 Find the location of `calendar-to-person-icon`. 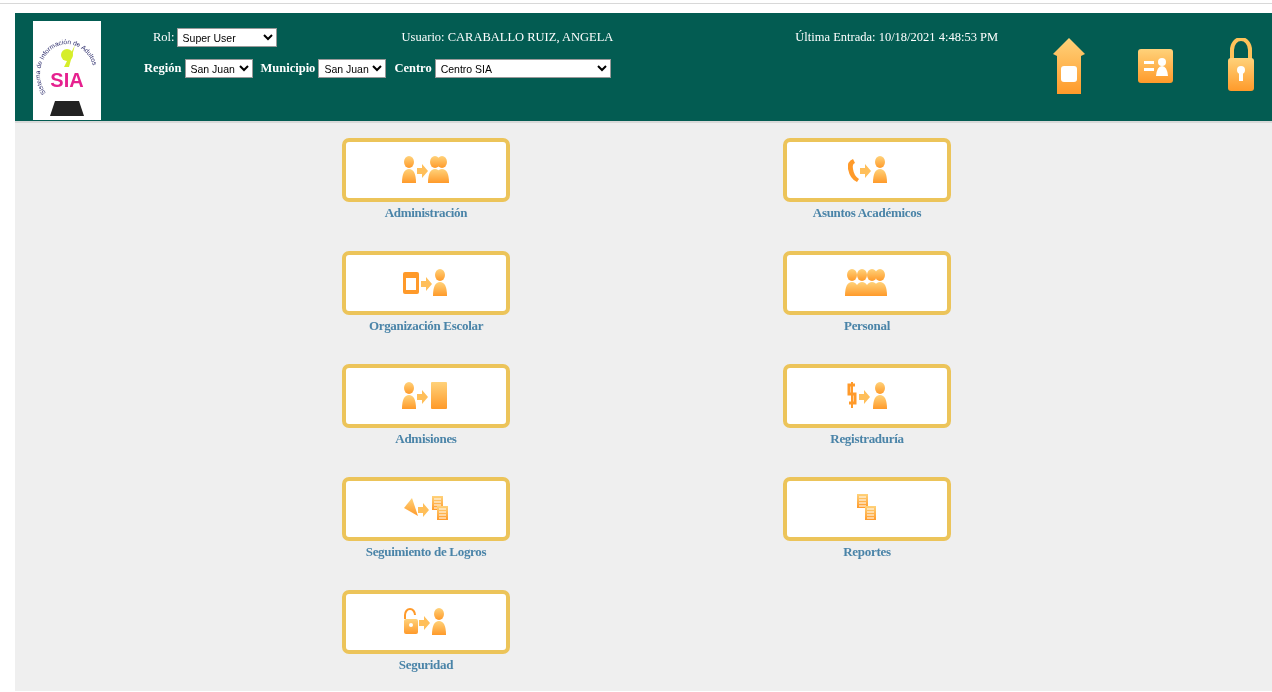

calendar-to-person-icon is located at coordinates (426, 283).